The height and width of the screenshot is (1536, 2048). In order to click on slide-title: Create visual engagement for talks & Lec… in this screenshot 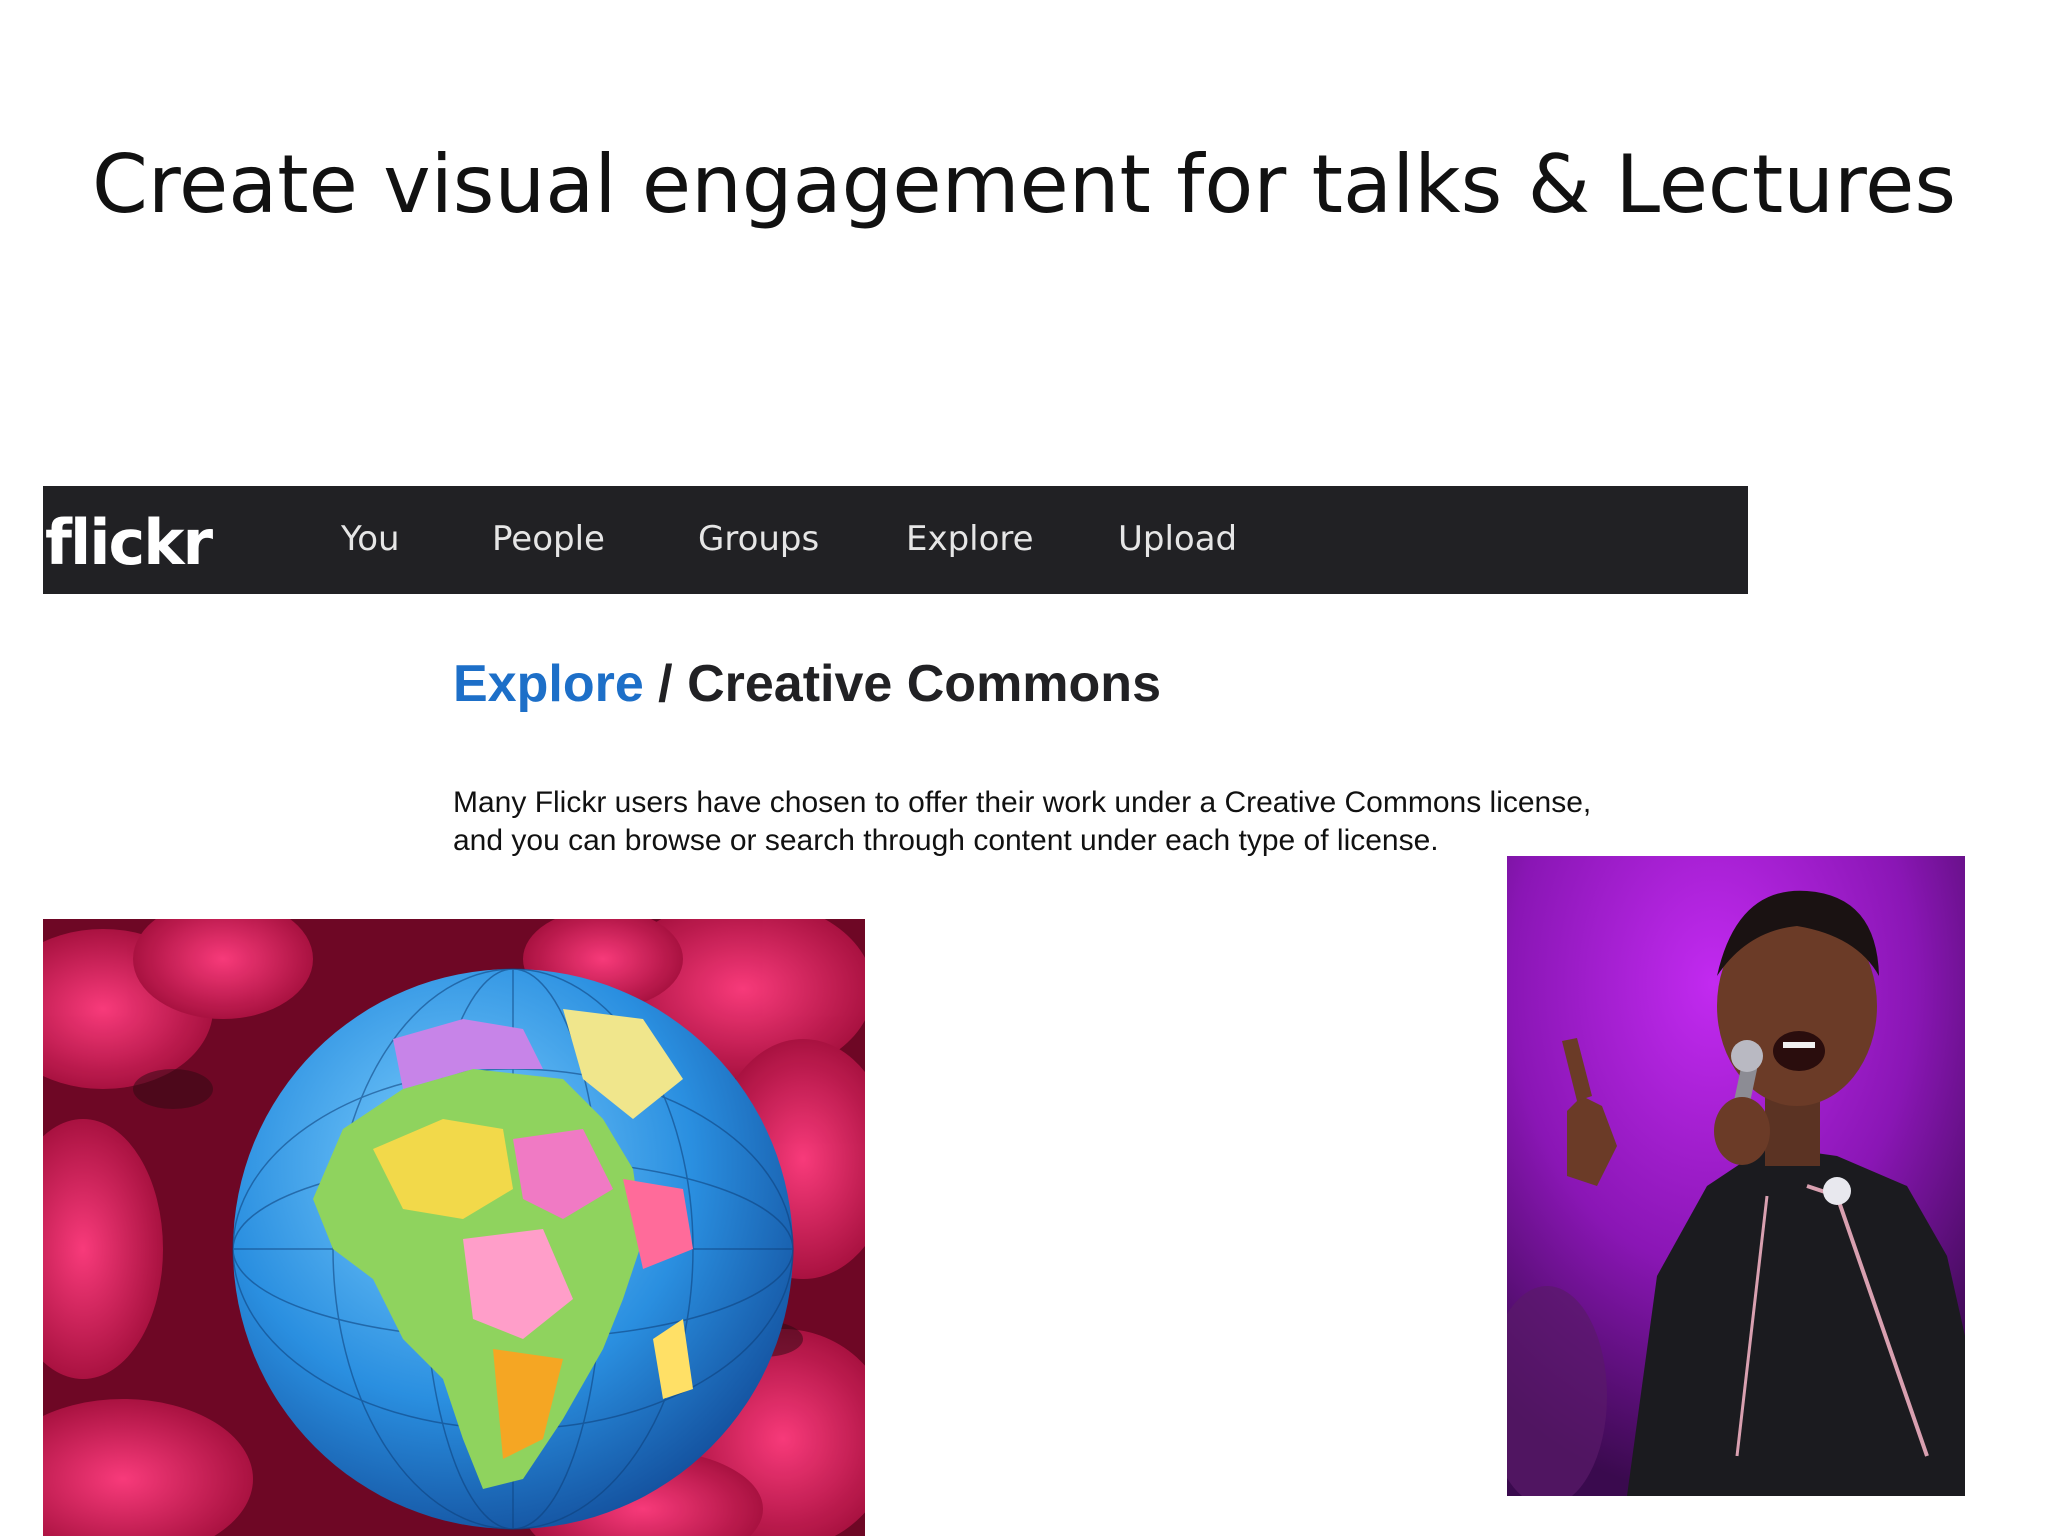, I will do `click(1024, 184)`.